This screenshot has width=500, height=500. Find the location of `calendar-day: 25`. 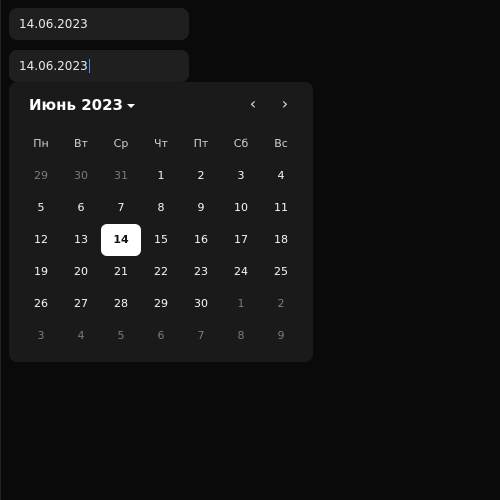

calendar-day: 25 is located at coordinates (281, 272).